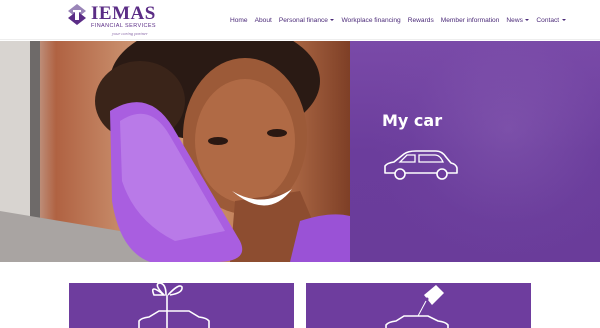 This screenshot has height=328, width=600. Describe the element at coordinates (307, 20) in the screenshot. I see `nav-item-personal-finance: Personal finance` at that location.